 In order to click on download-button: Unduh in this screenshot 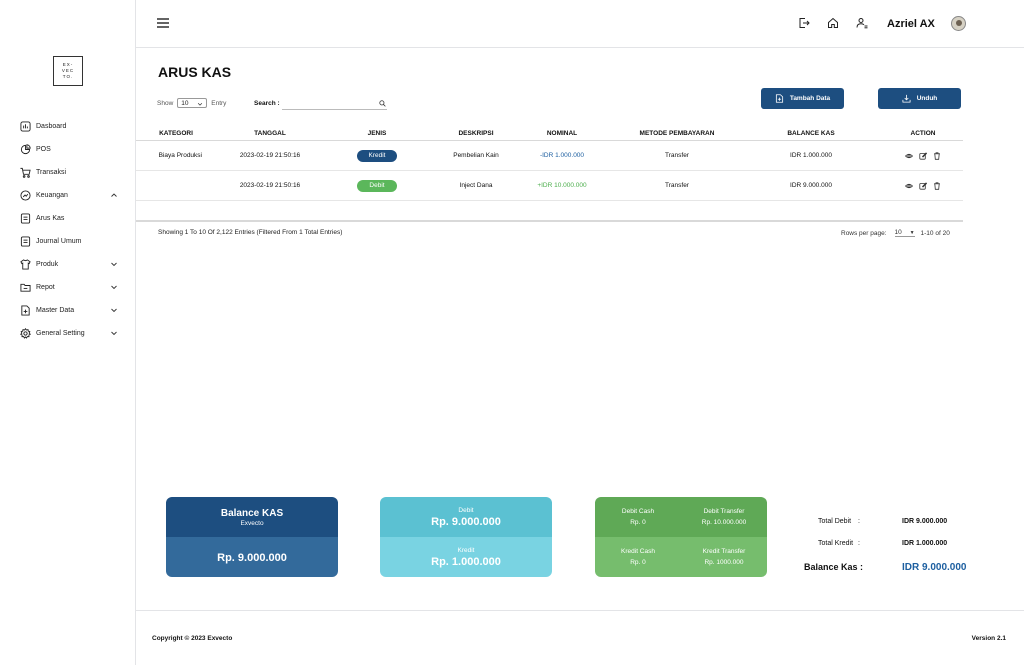, I will do `click(919, 98)`.